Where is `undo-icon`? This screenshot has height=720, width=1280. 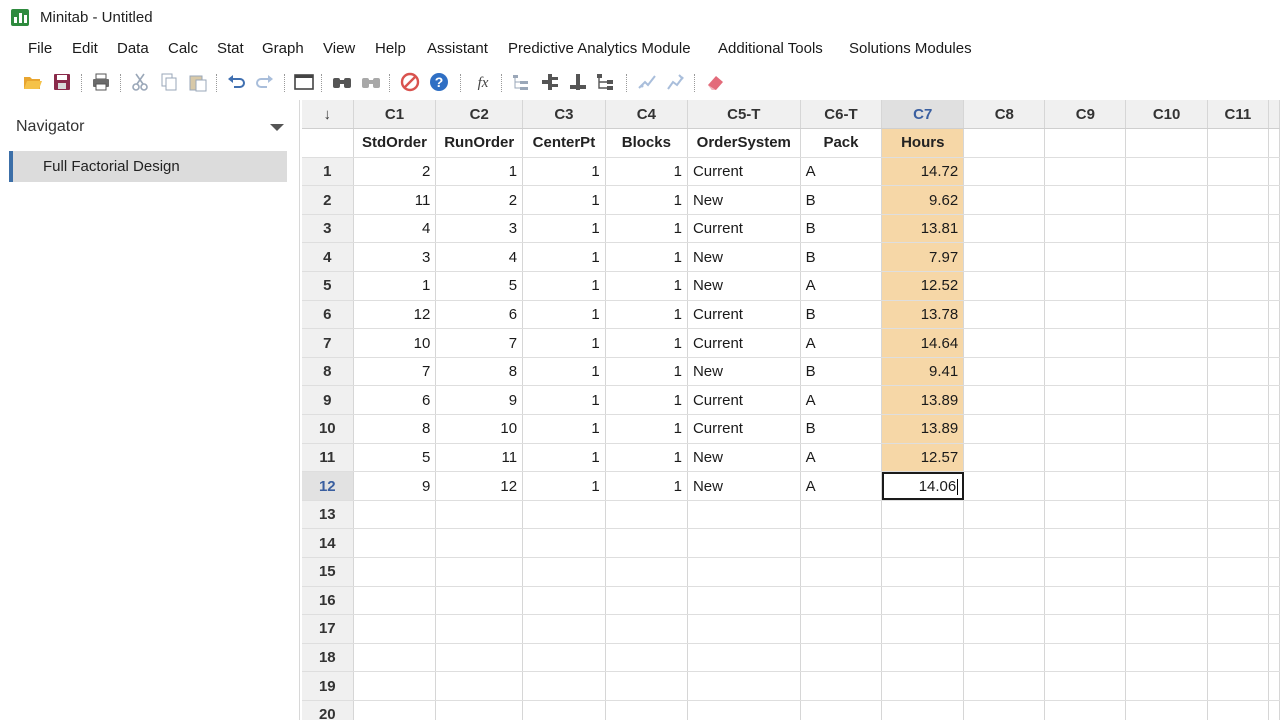
undo-icon is located at coordinates (236, 82).